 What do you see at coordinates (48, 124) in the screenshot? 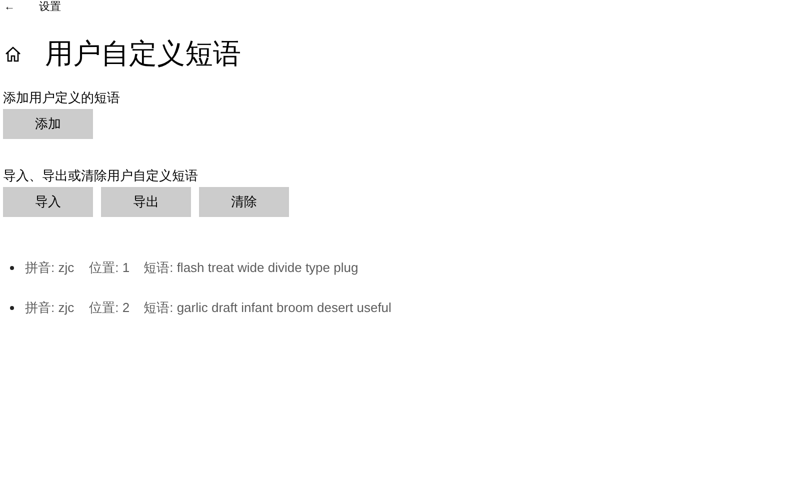
I see `action-button: 添加` at bounding box center [48, 124].